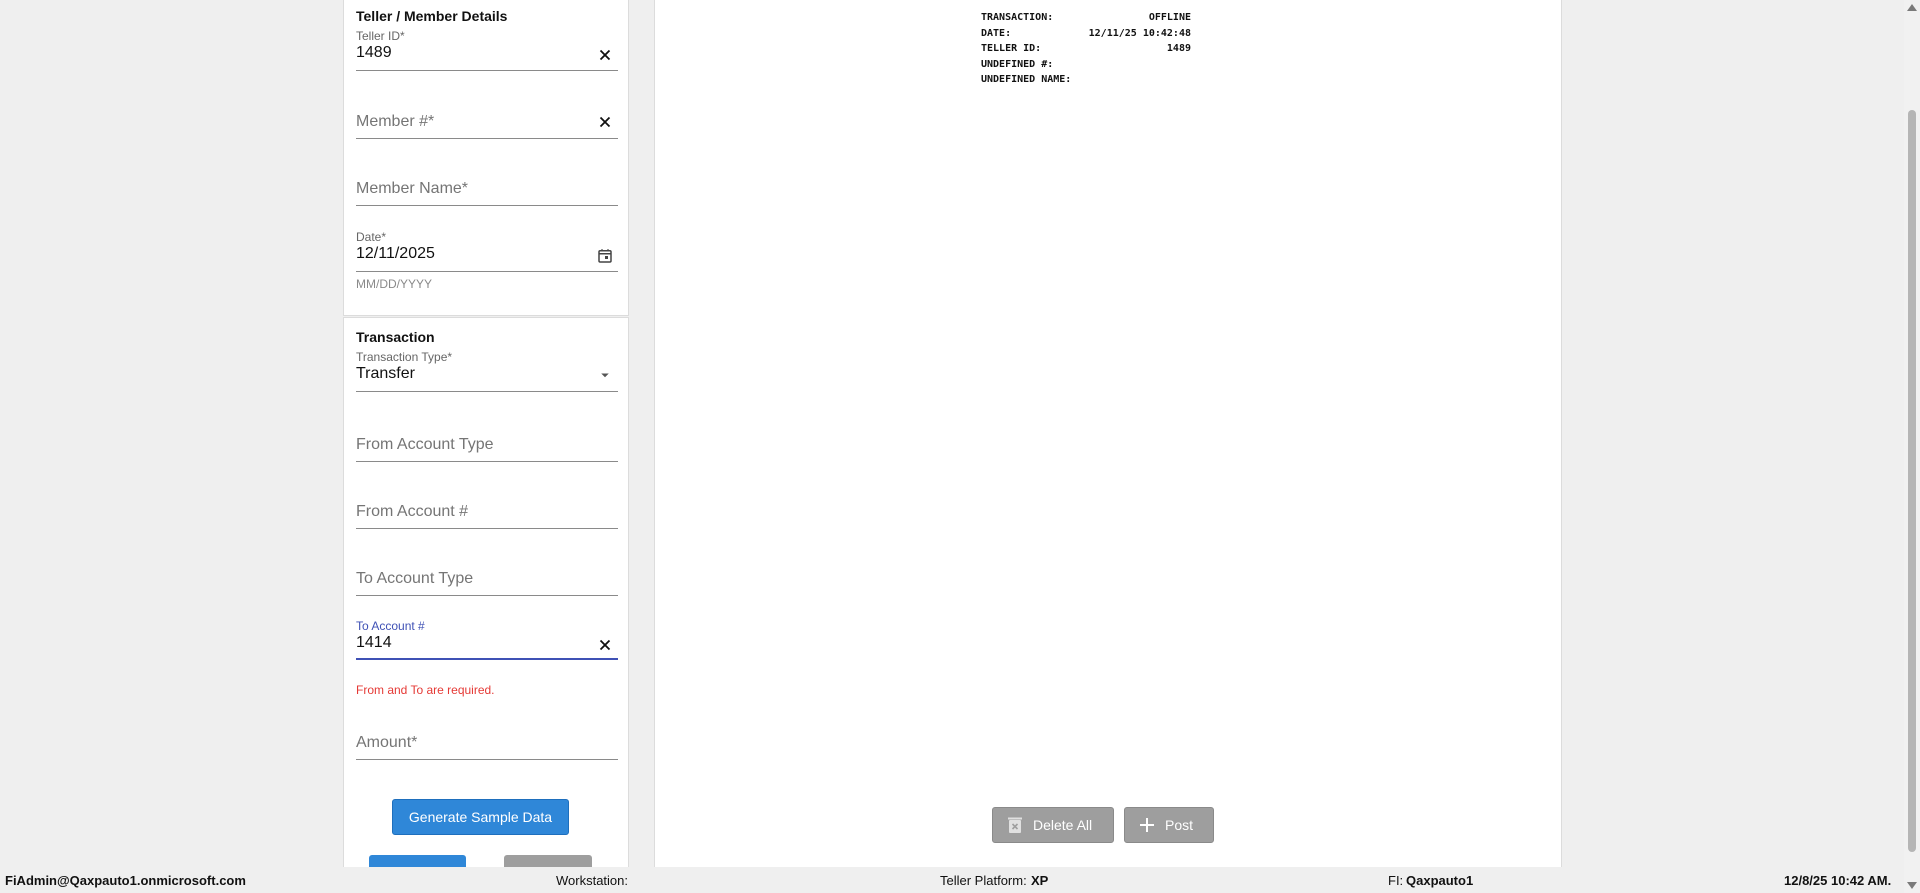 The height and width of the screenshot is (893, 1920). What do you see at coordinates (387, 742) in the screenshot?
I see `amount-placeholder: Amount*` at bounding box center [387, 742].